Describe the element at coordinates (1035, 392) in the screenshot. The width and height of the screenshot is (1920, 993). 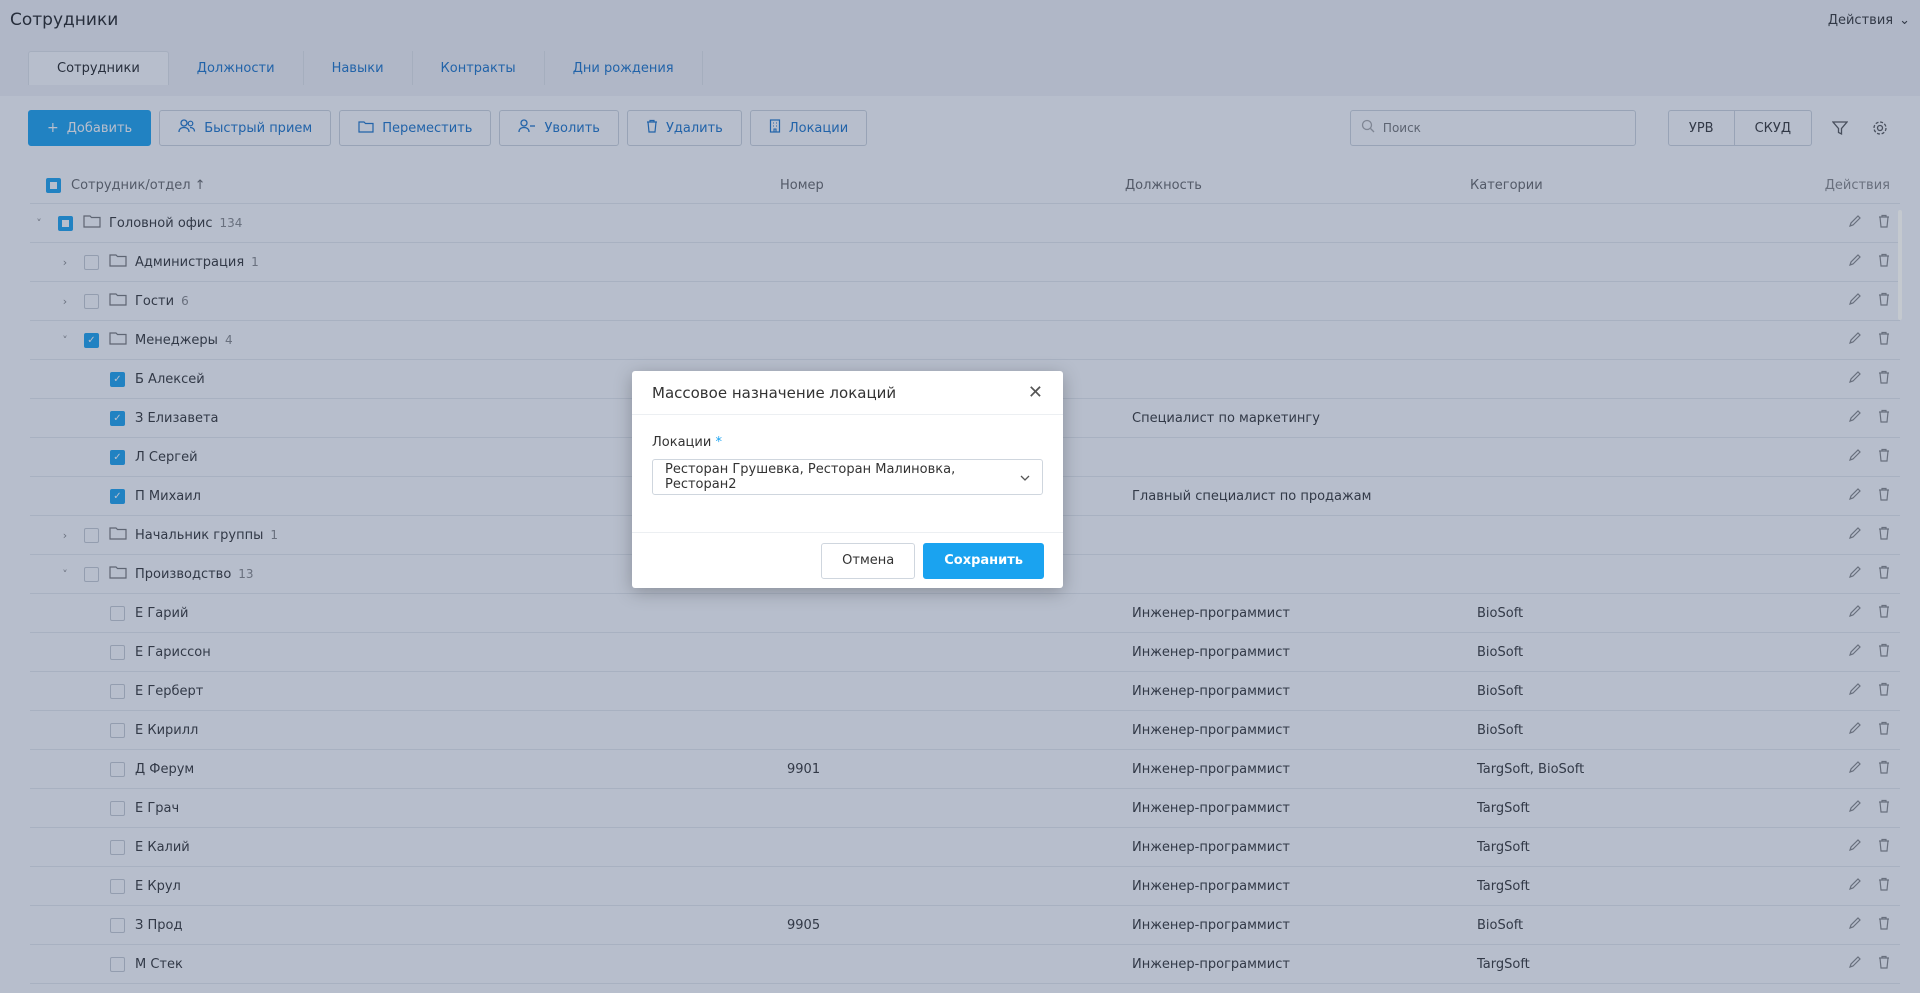
I see `close-icon: ✕` at that location.